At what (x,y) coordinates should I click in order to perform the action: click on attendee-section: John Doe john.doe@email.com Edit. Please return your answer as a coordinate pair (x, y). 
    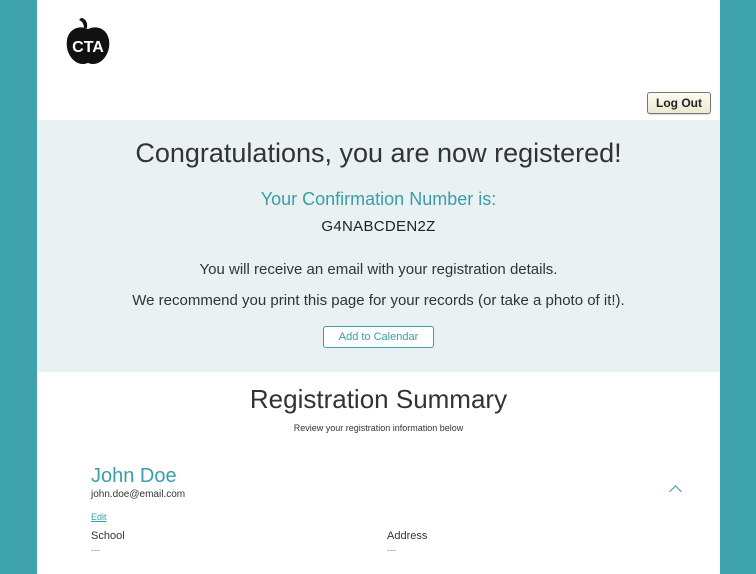
    Looking at the image, I should click on (378, 493).